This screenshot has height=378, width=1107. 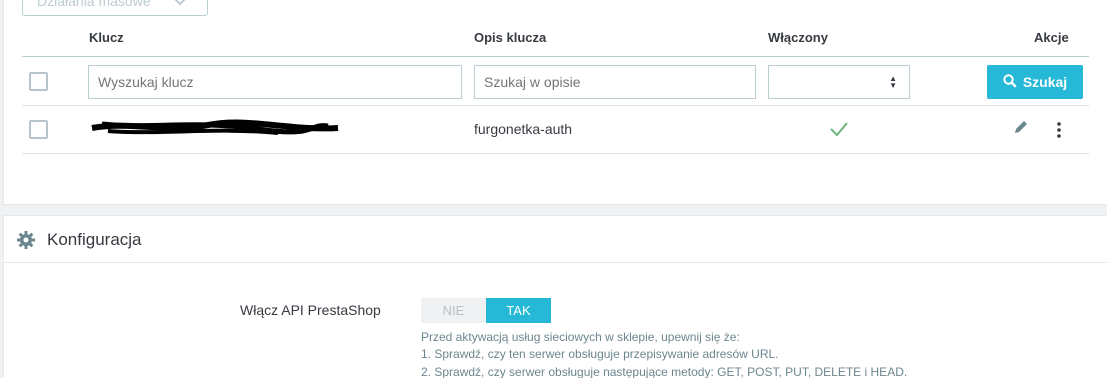 I want to click on row-checkbox, so click(x=38, y=129).